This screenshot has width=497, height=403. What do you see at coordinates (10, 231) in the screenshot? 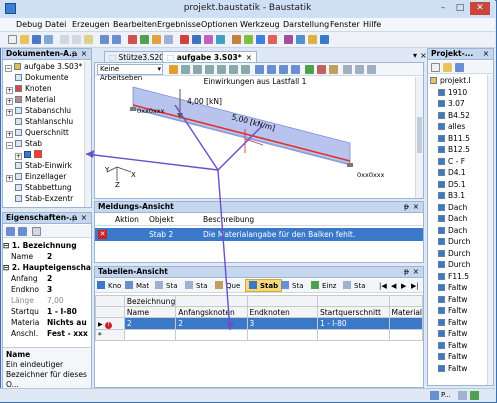
I see `sort-category-icon` at bounding box center [10, 231].